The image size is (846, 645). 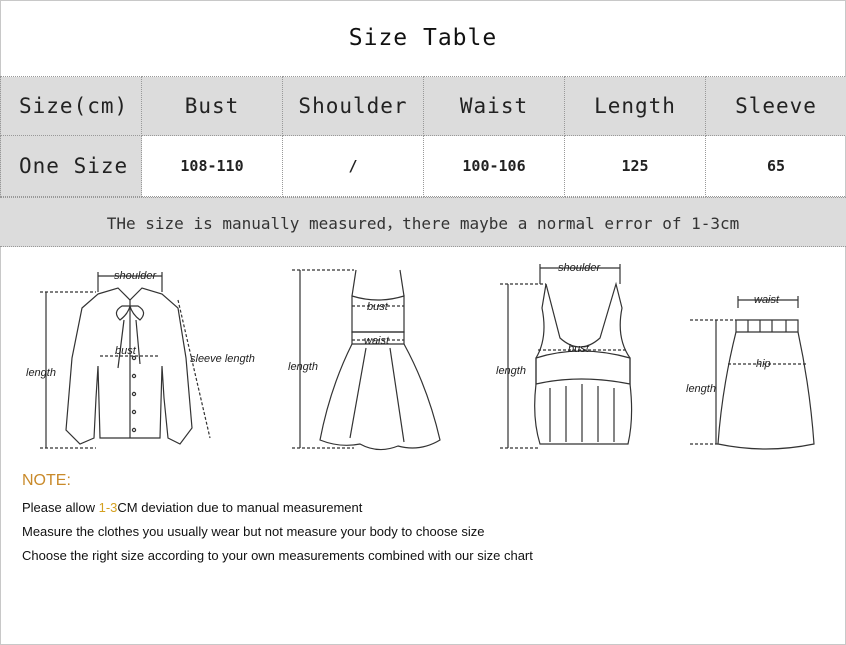 I want to click on shirt-length-label: length, so click(x=41, y=373).